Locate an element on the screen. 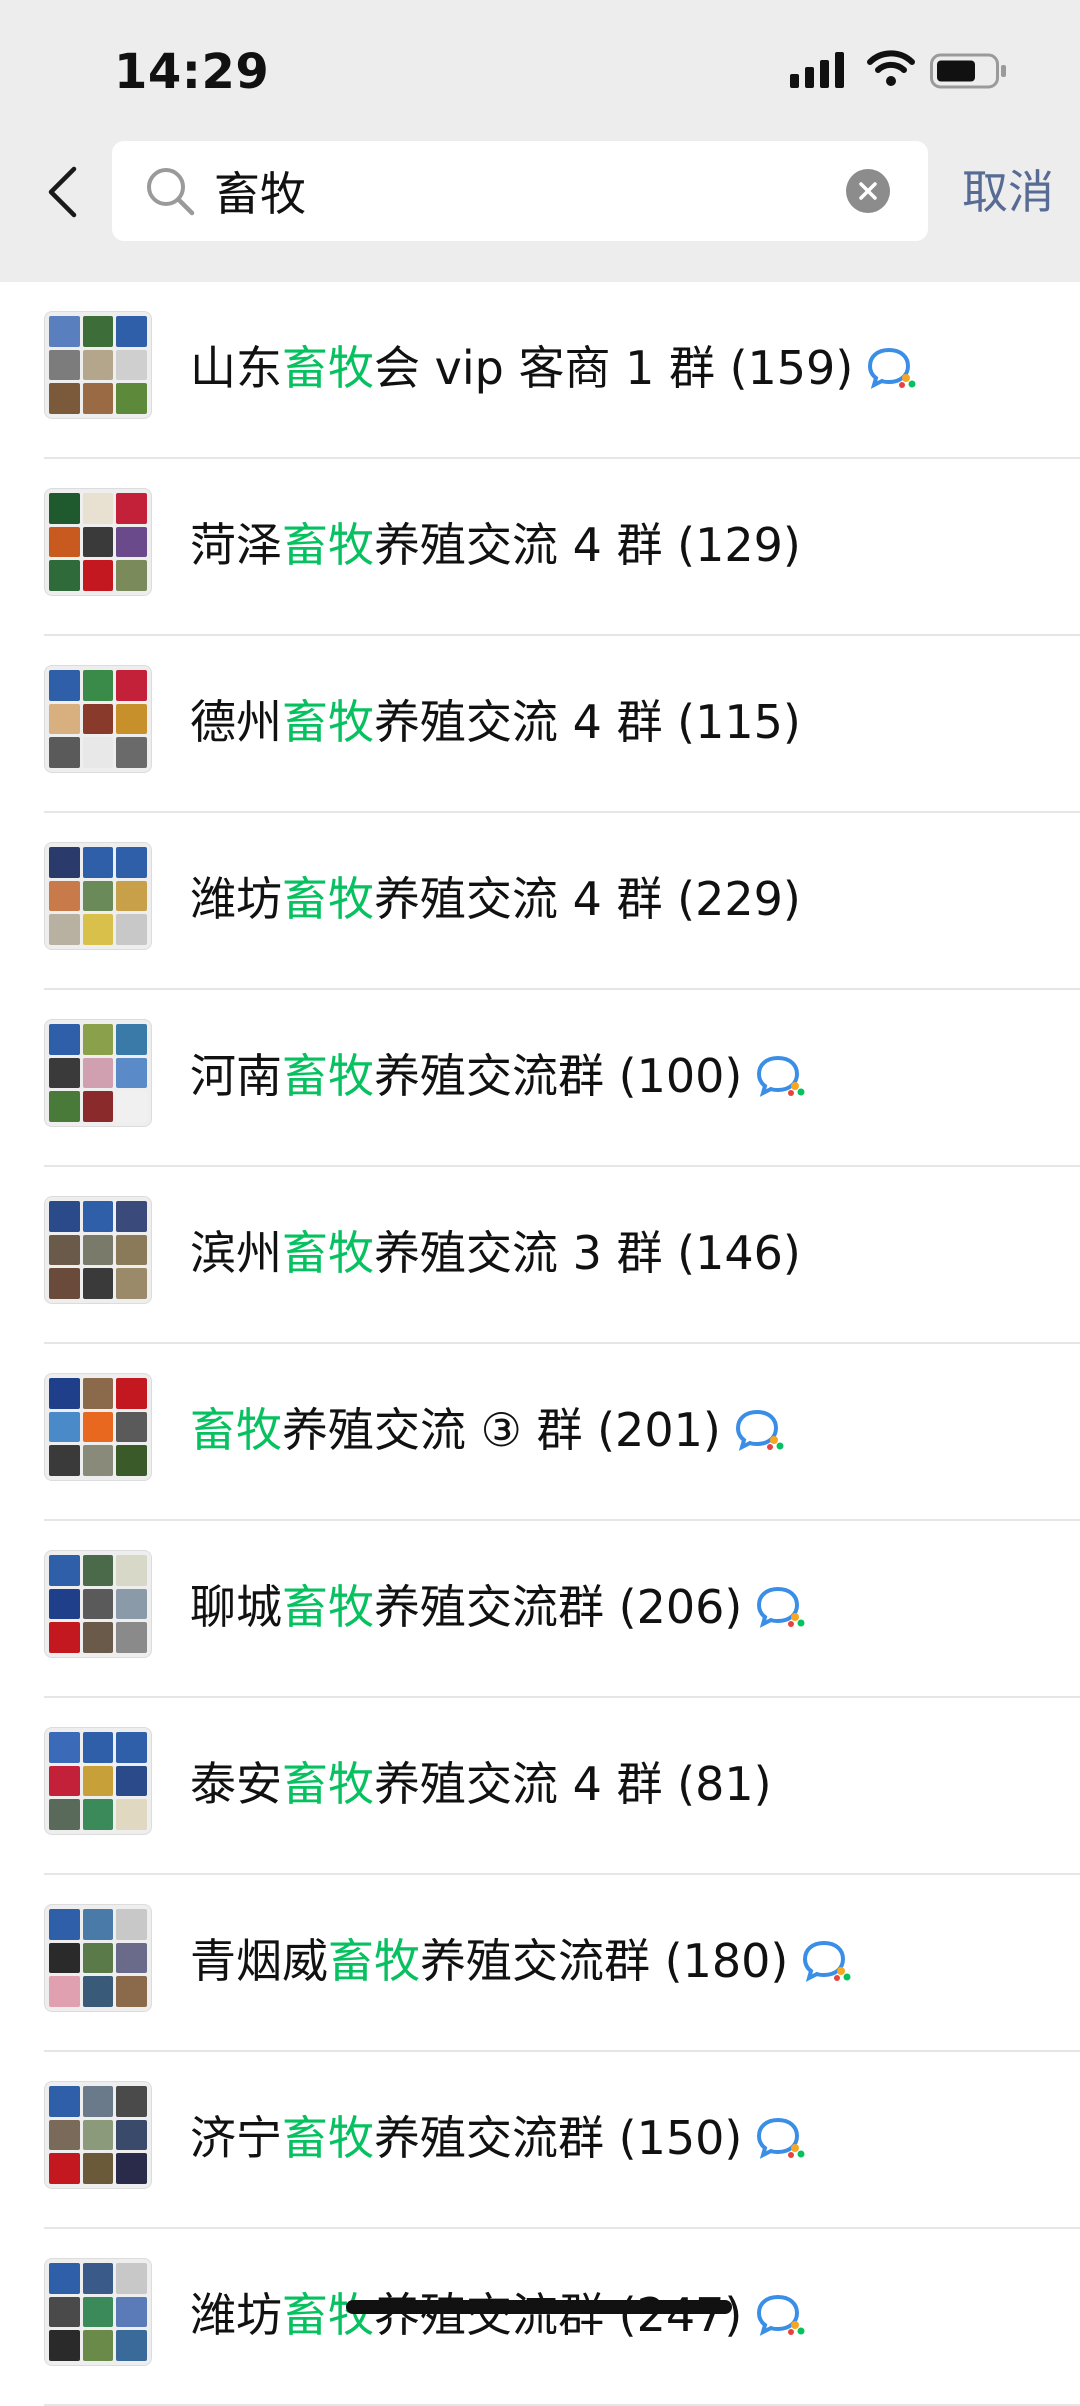  back-button is located at coordinates (62, 192).